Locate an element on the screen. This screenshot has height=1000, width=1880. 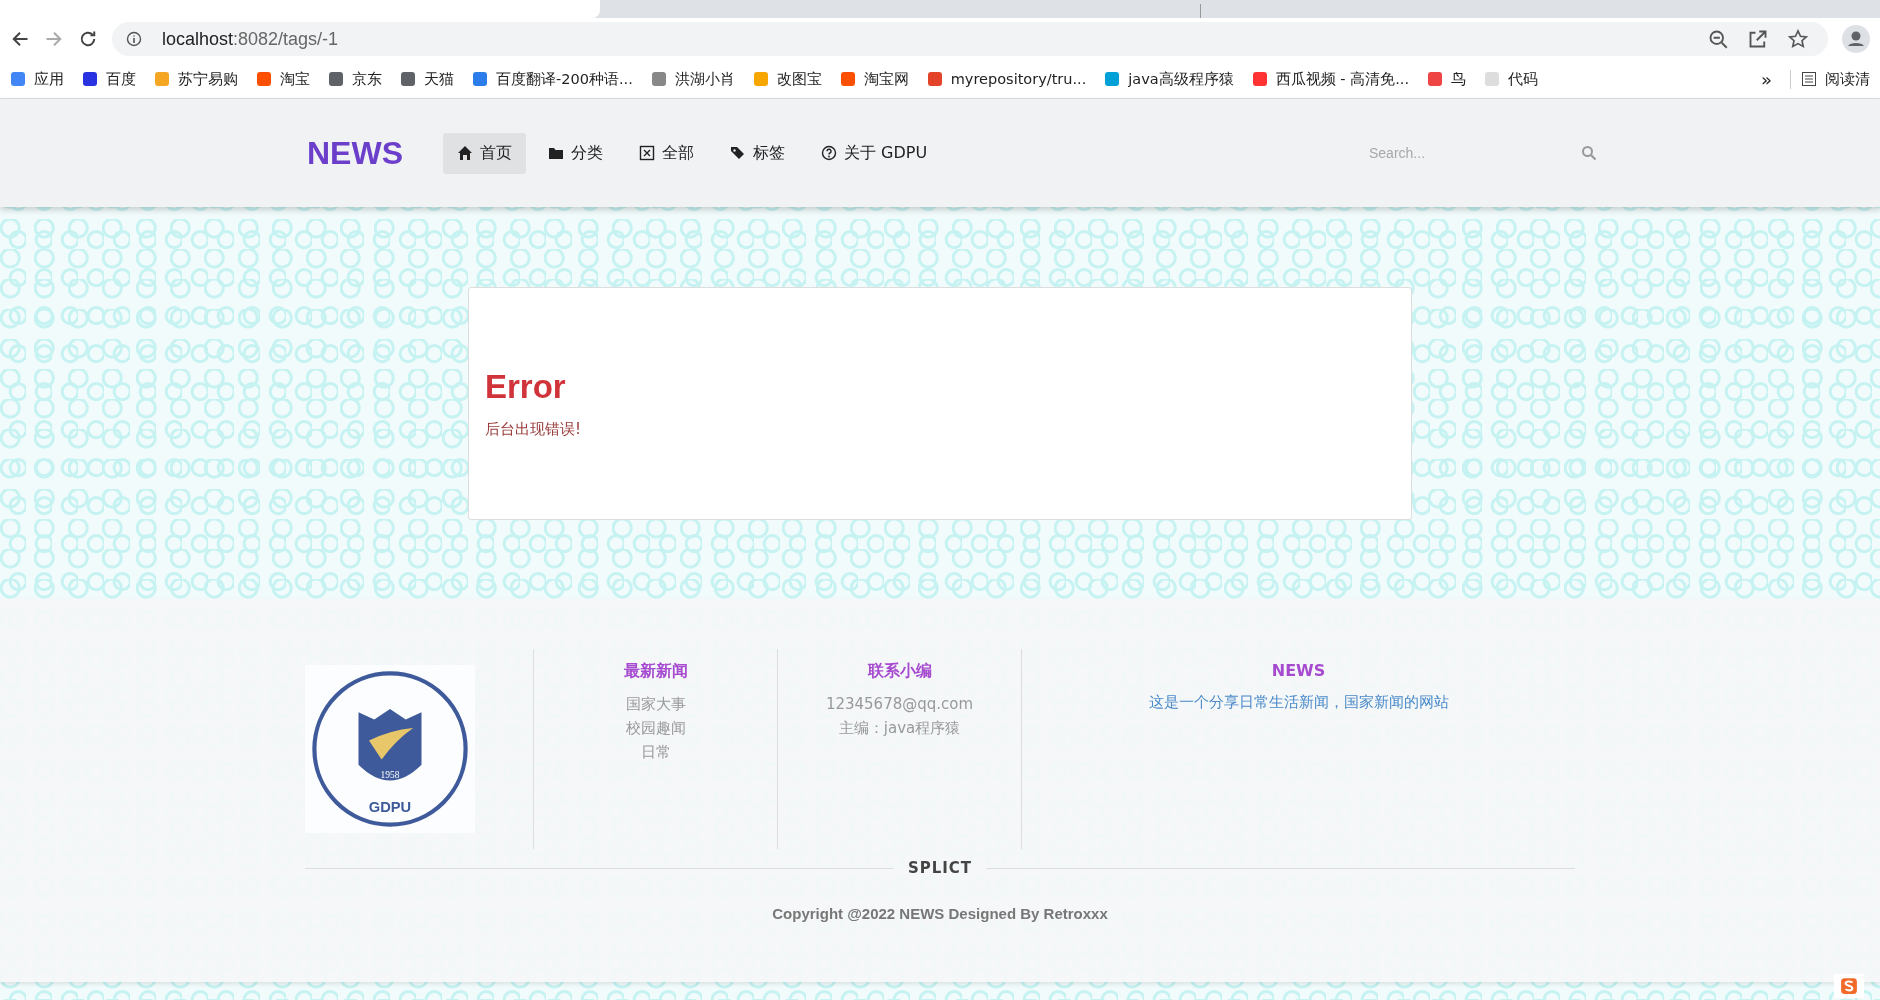
list-icon is located at coordinates (1809, 79).